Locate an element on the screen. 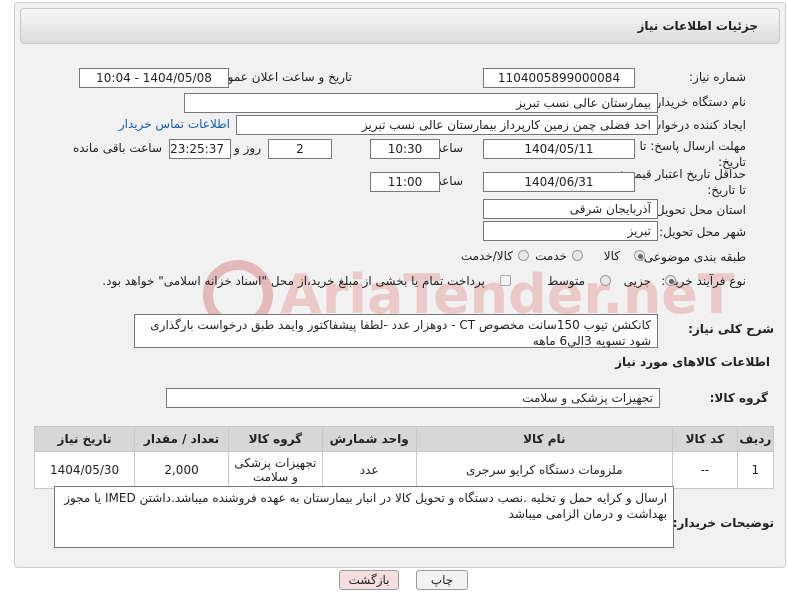 The width and height of the screenshot is (788, 606). goods-group-field: تجهیزات پزشکی و سلامت is located at coordinates (413, 398).